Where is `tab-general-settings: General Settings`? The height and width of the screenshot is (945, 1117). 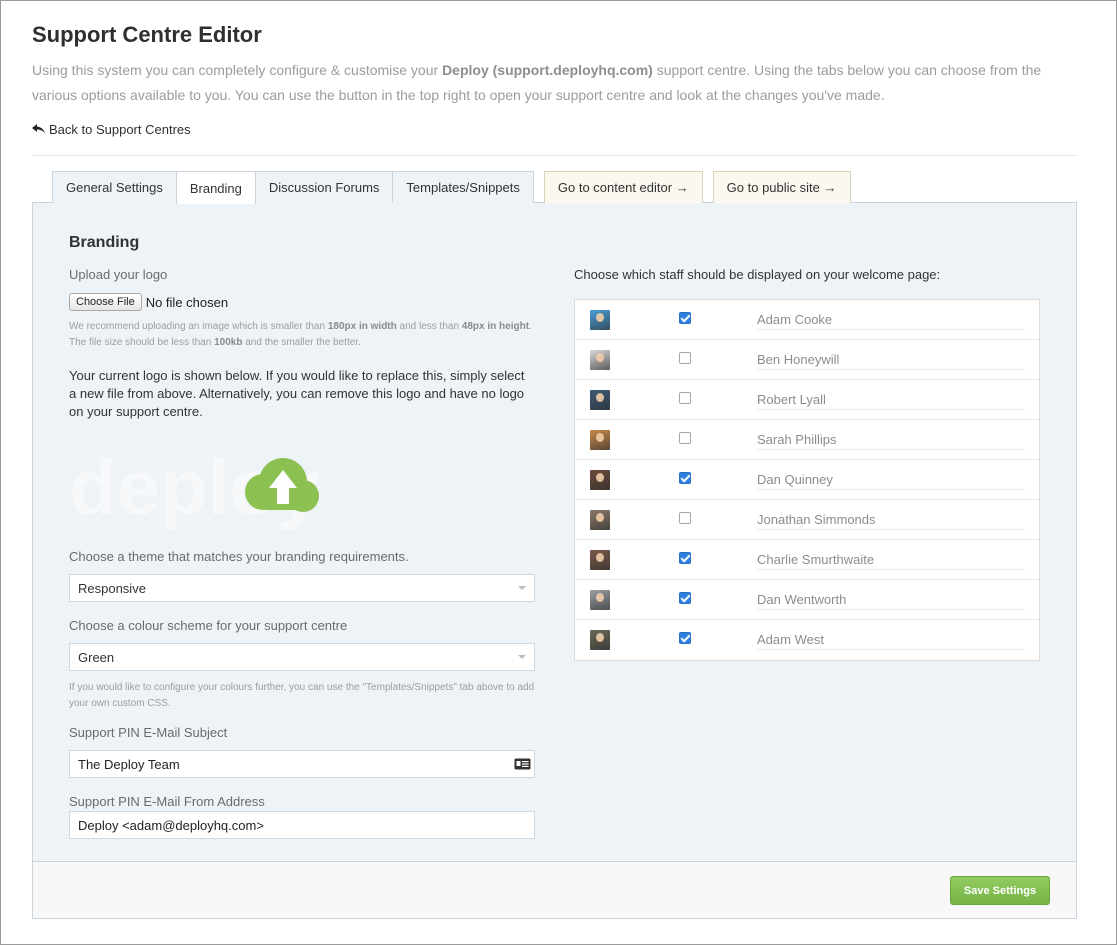 tab-general-settings: General Settings is located at coordinates (114, 187).